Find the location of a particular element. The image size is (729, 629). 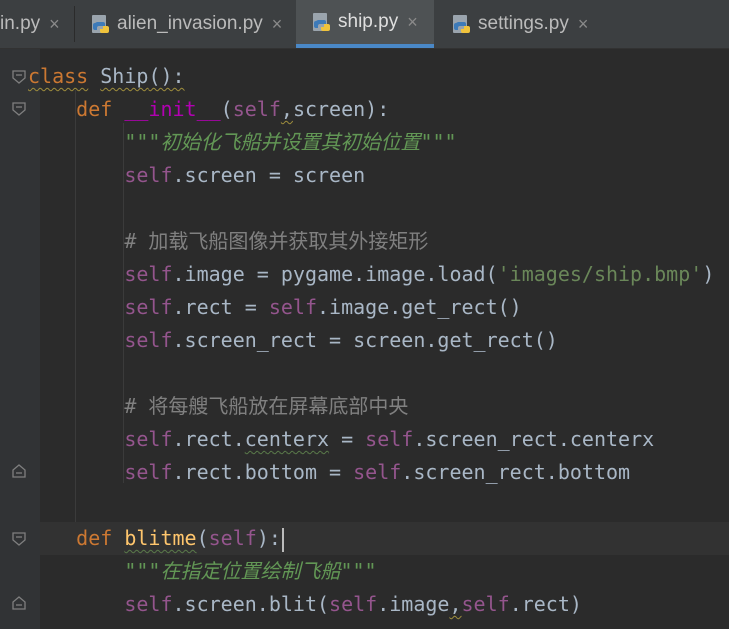

docstring: """初始化飞船并设置其初始位置""" is located at coordinates (290, 142).